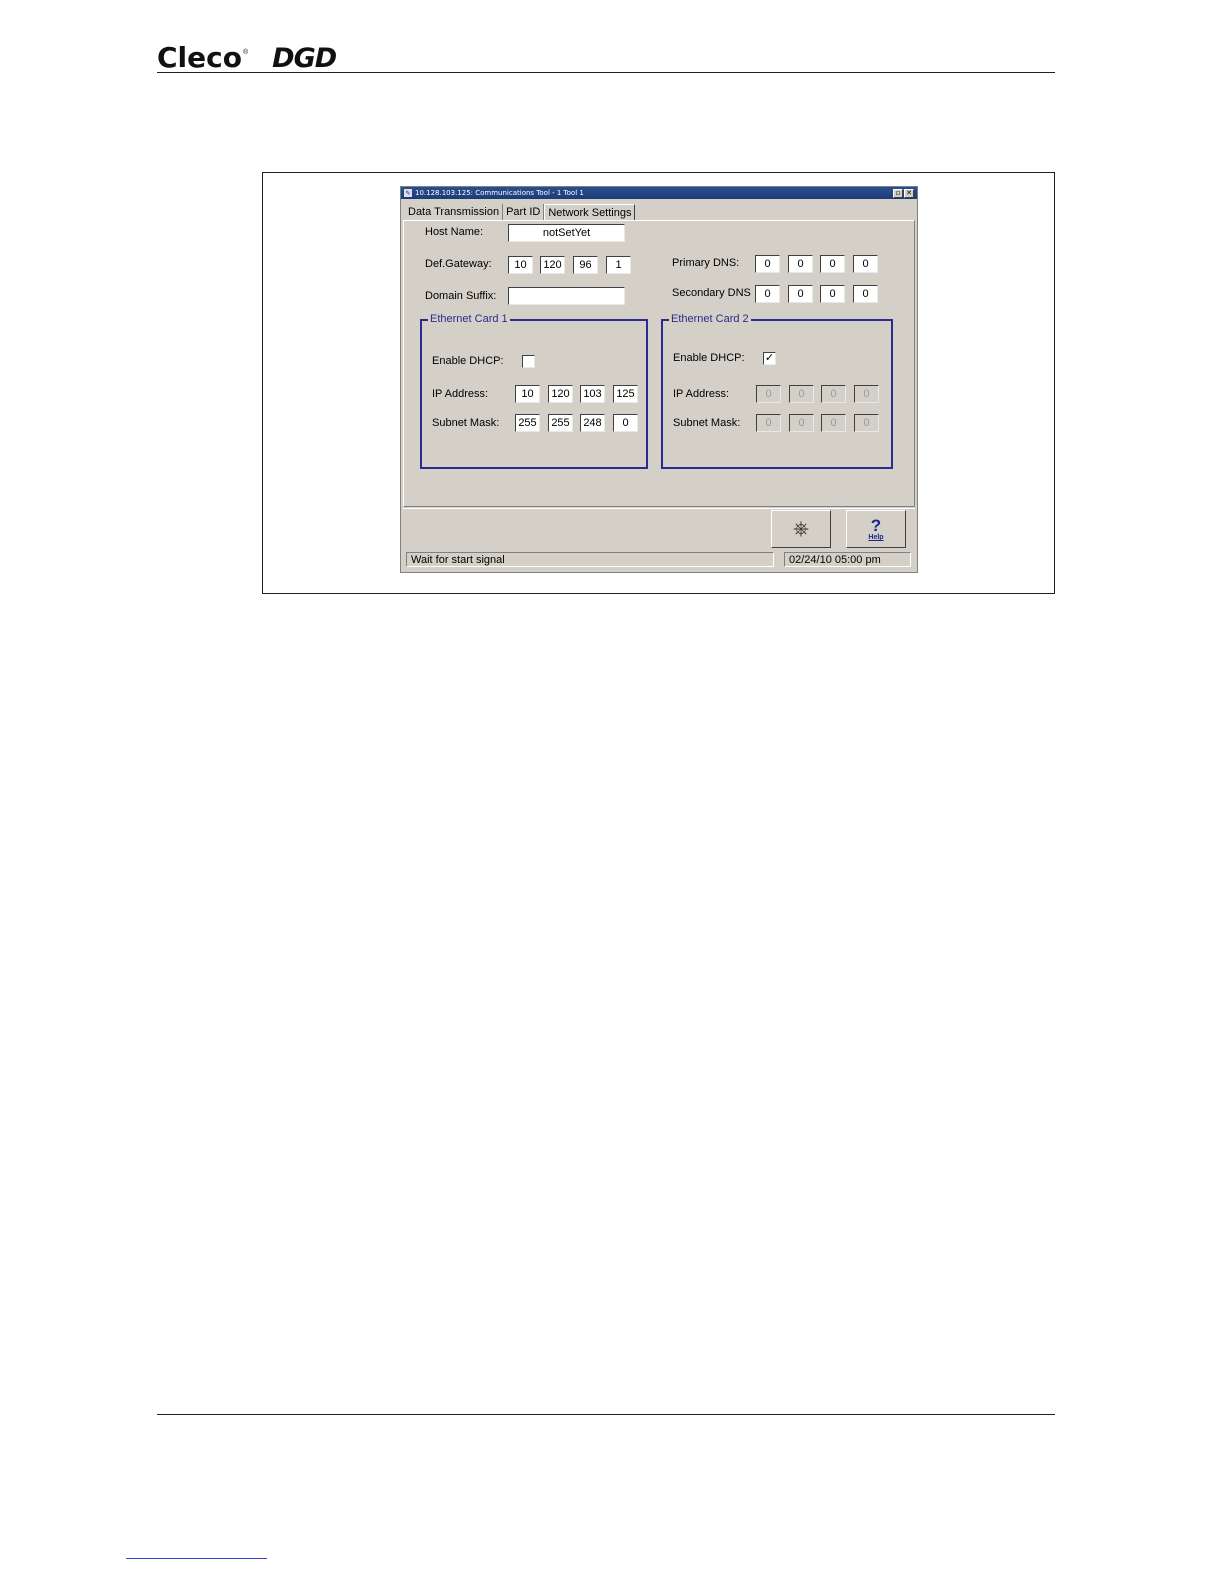 The width and height of the screenshot is (1224, 1584). What do you see at coordinates (898, 193) in the screenshot?
I see `restore-button: ▫` at bounding box center [898, 193].